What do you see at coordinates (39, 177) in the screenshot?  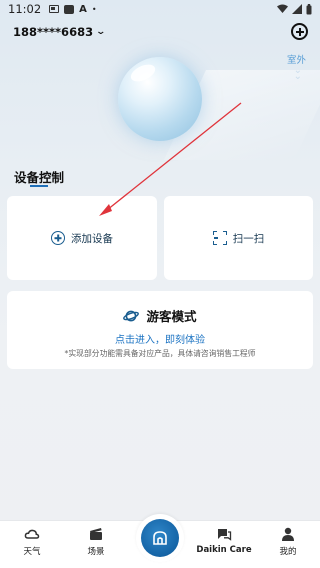 I see `section-title: 设备控制` at bounding box center [39, 177].